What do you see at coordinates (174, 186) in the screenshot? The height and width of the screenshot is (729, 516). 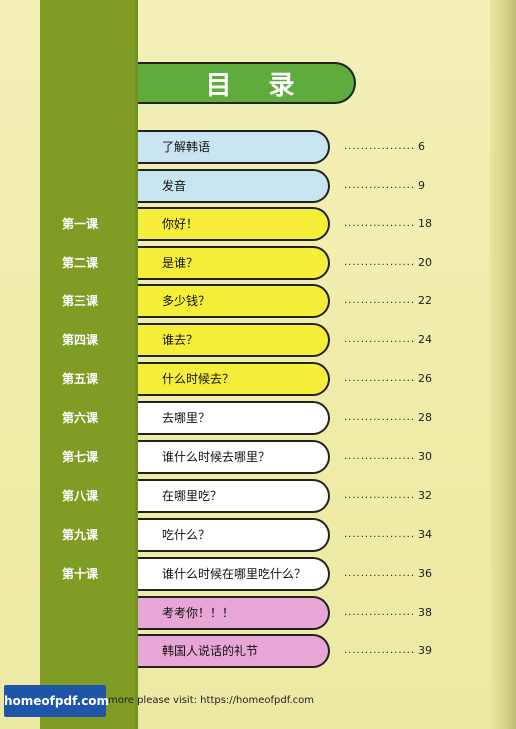 I see `toc-entry-title: 发音` at bounding box center [174, 186].